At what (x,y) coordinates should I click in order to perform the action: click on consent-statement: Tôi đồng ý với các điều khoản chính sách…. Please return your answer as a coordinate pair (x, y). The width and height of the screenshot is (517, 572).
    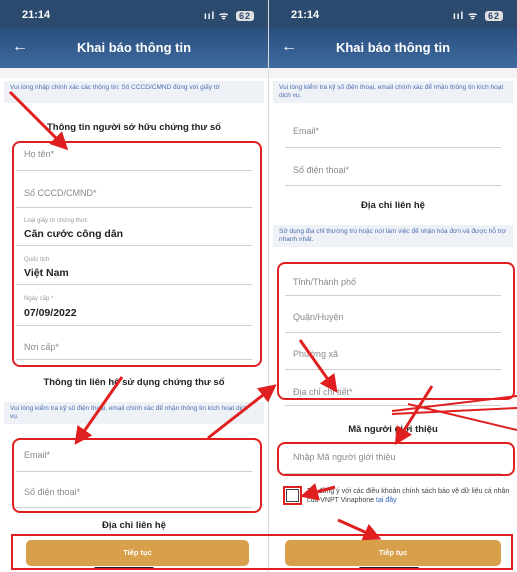
    Looking at the image, I should click on (408, 496).